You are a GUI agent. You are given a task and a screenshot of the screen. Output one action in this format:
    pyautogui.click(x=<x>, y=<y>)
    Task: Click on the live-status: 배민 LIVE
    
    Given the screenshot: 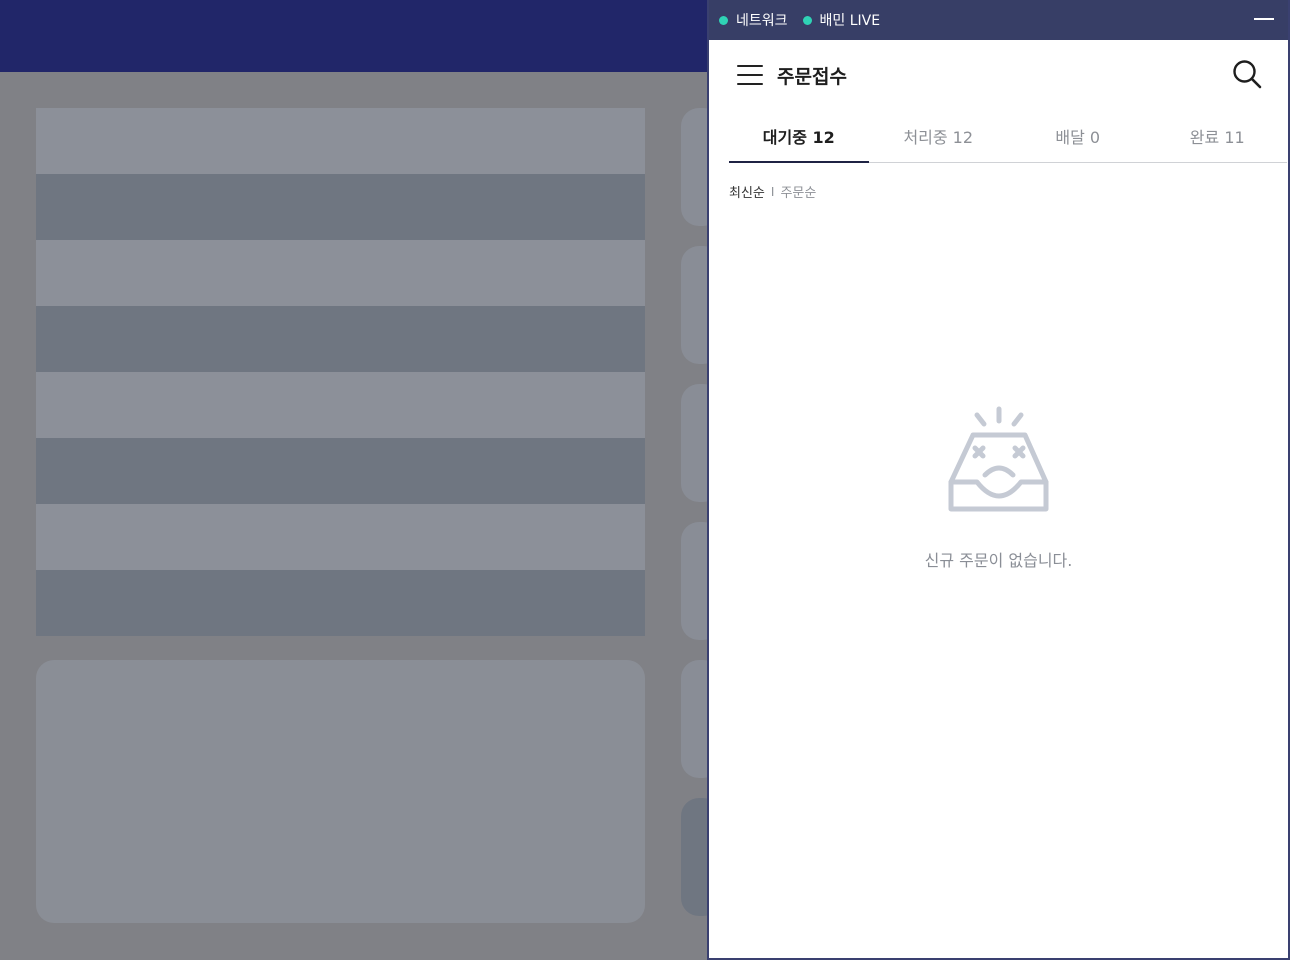 What is the action you would take?
    pyautogui.click(x=841, y=20)
    